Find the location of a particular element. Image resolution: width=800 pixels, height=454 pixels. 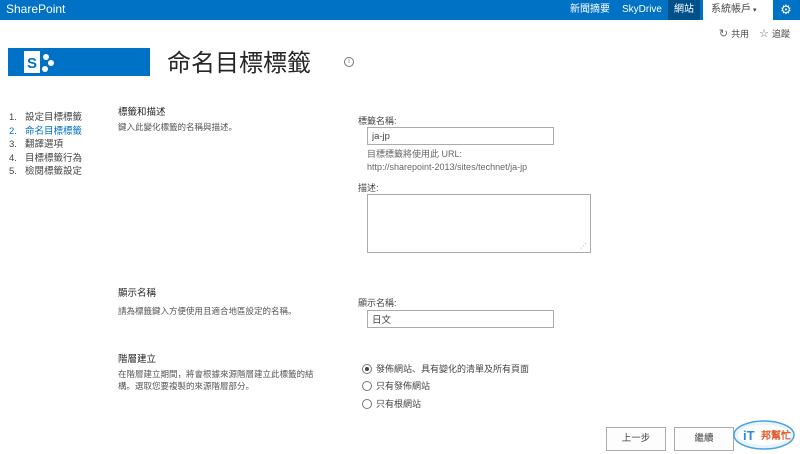

share-button: ↻ 共用 is located at coordinates (734, 33).